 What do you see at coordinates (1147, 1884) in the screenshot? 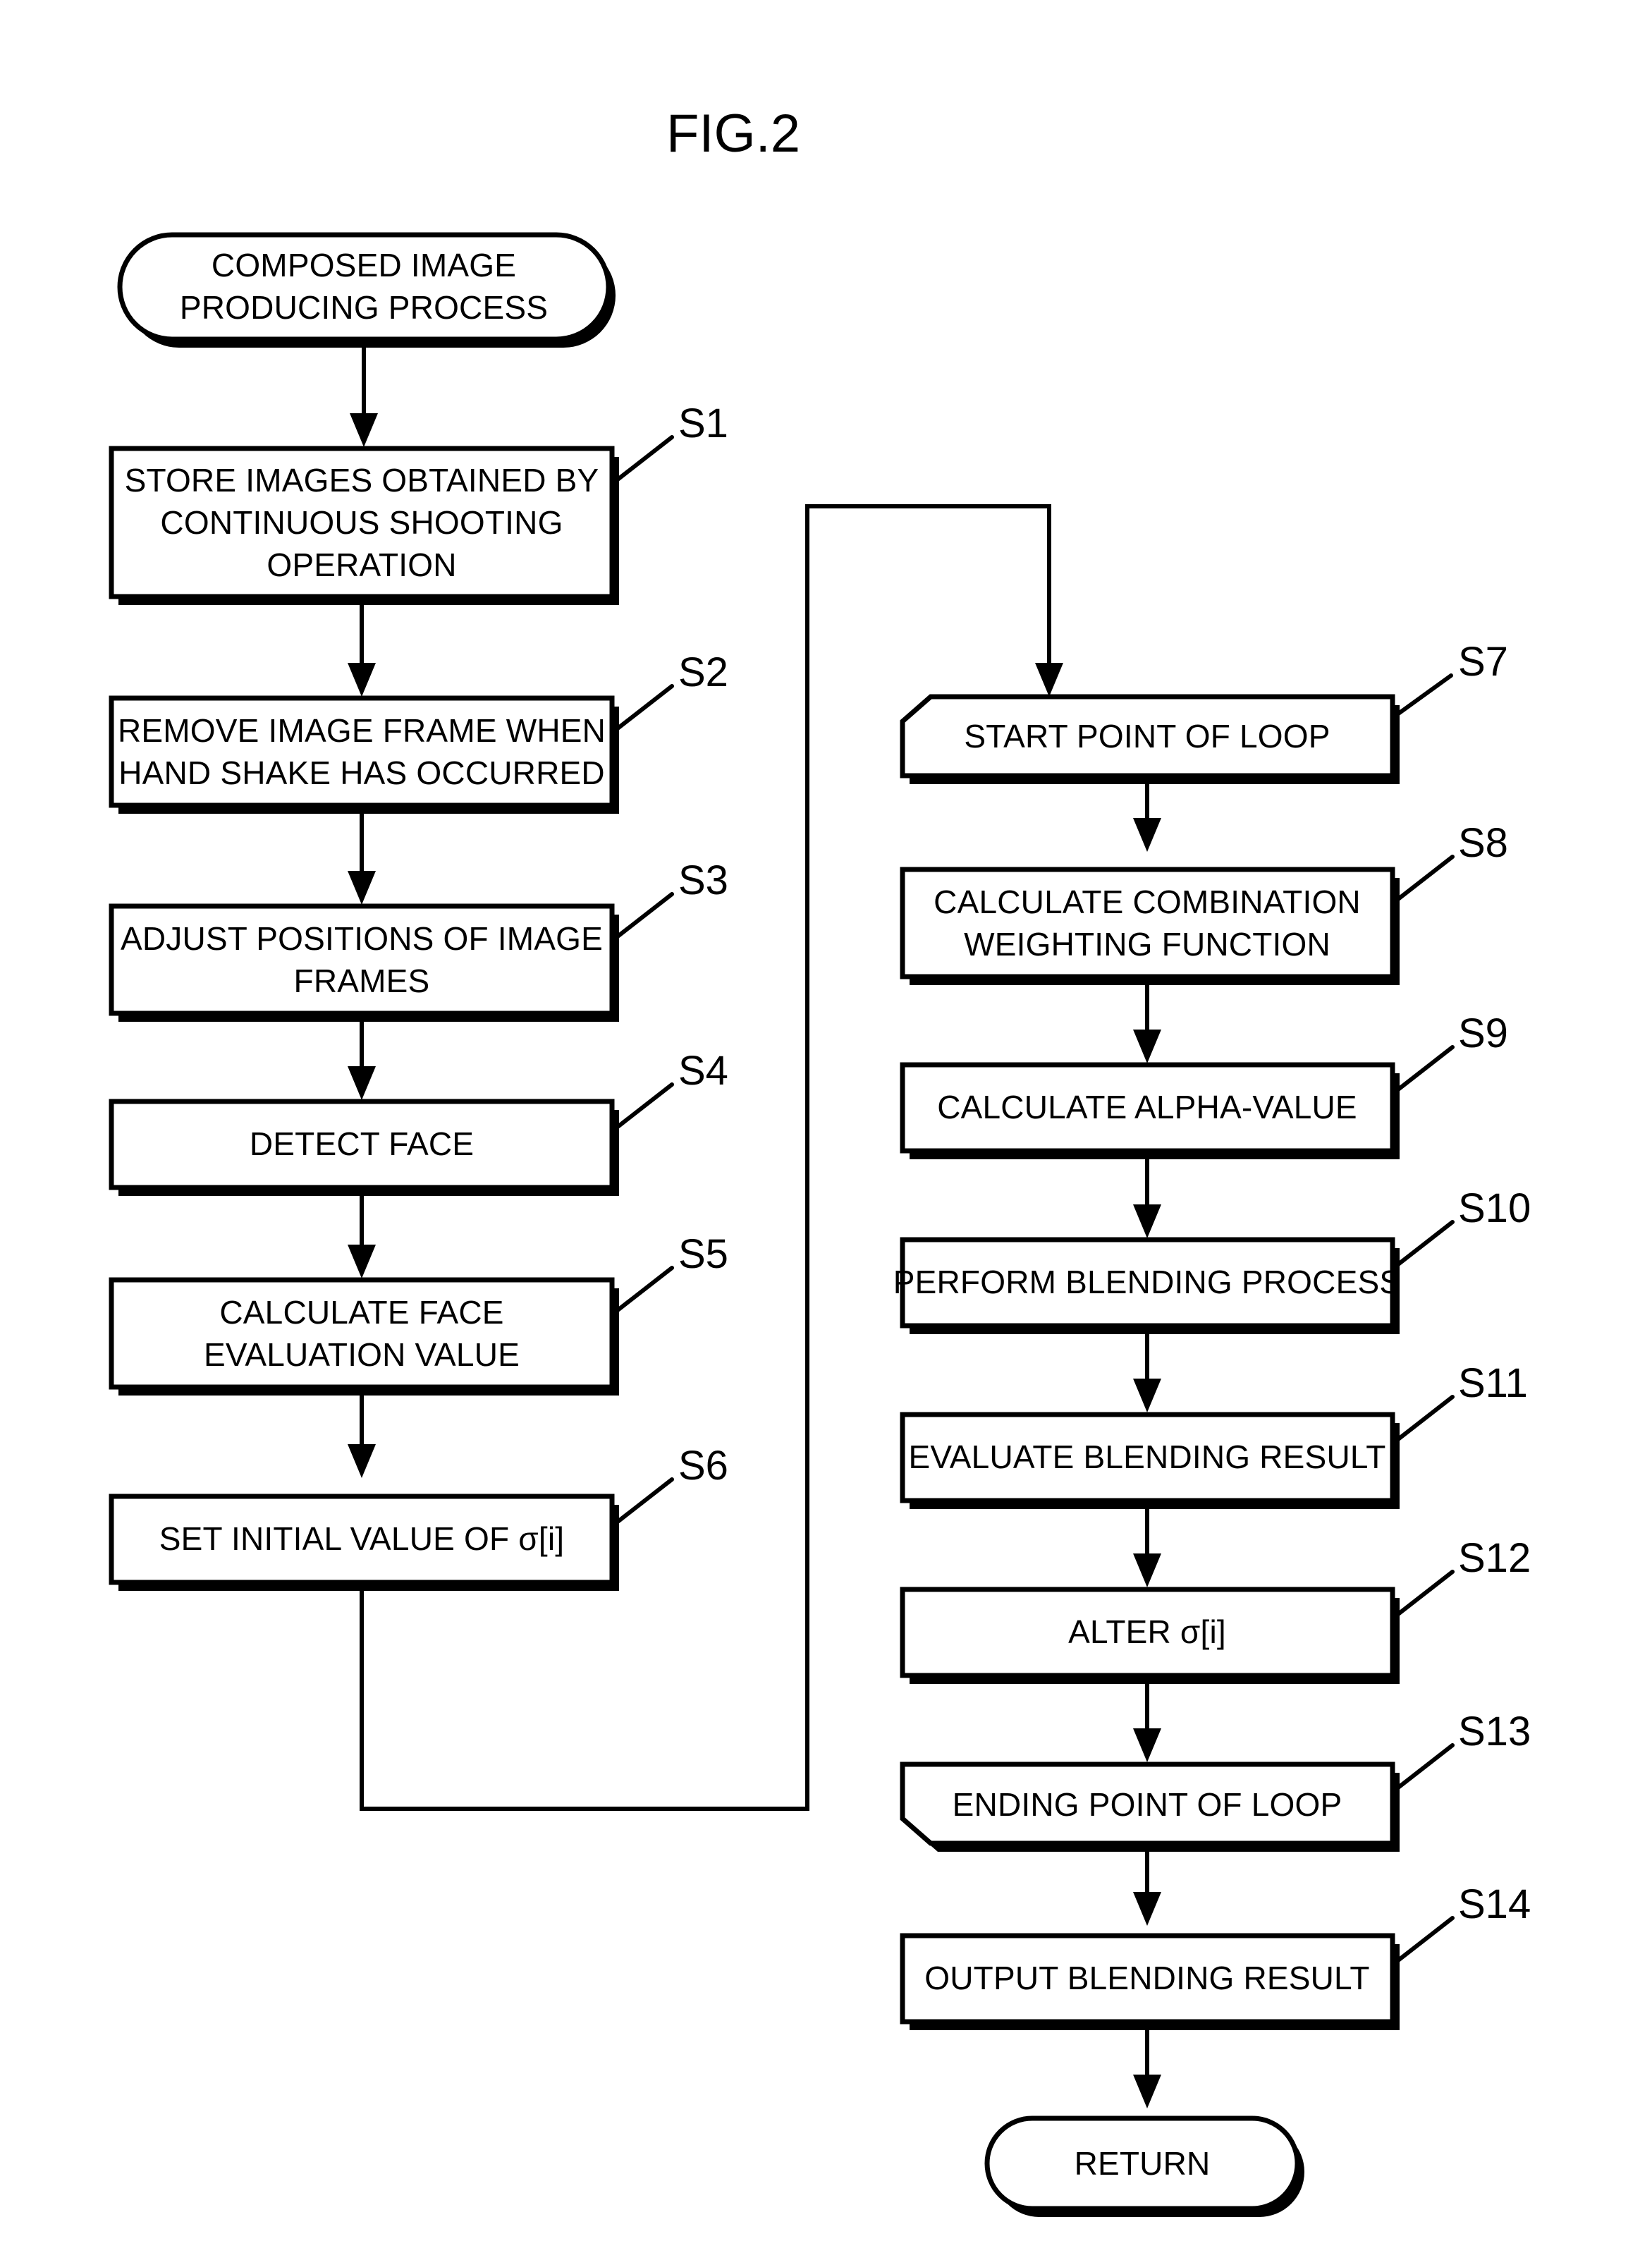
I see `connector-s13-s14` at bounding box center [1147, 1884].